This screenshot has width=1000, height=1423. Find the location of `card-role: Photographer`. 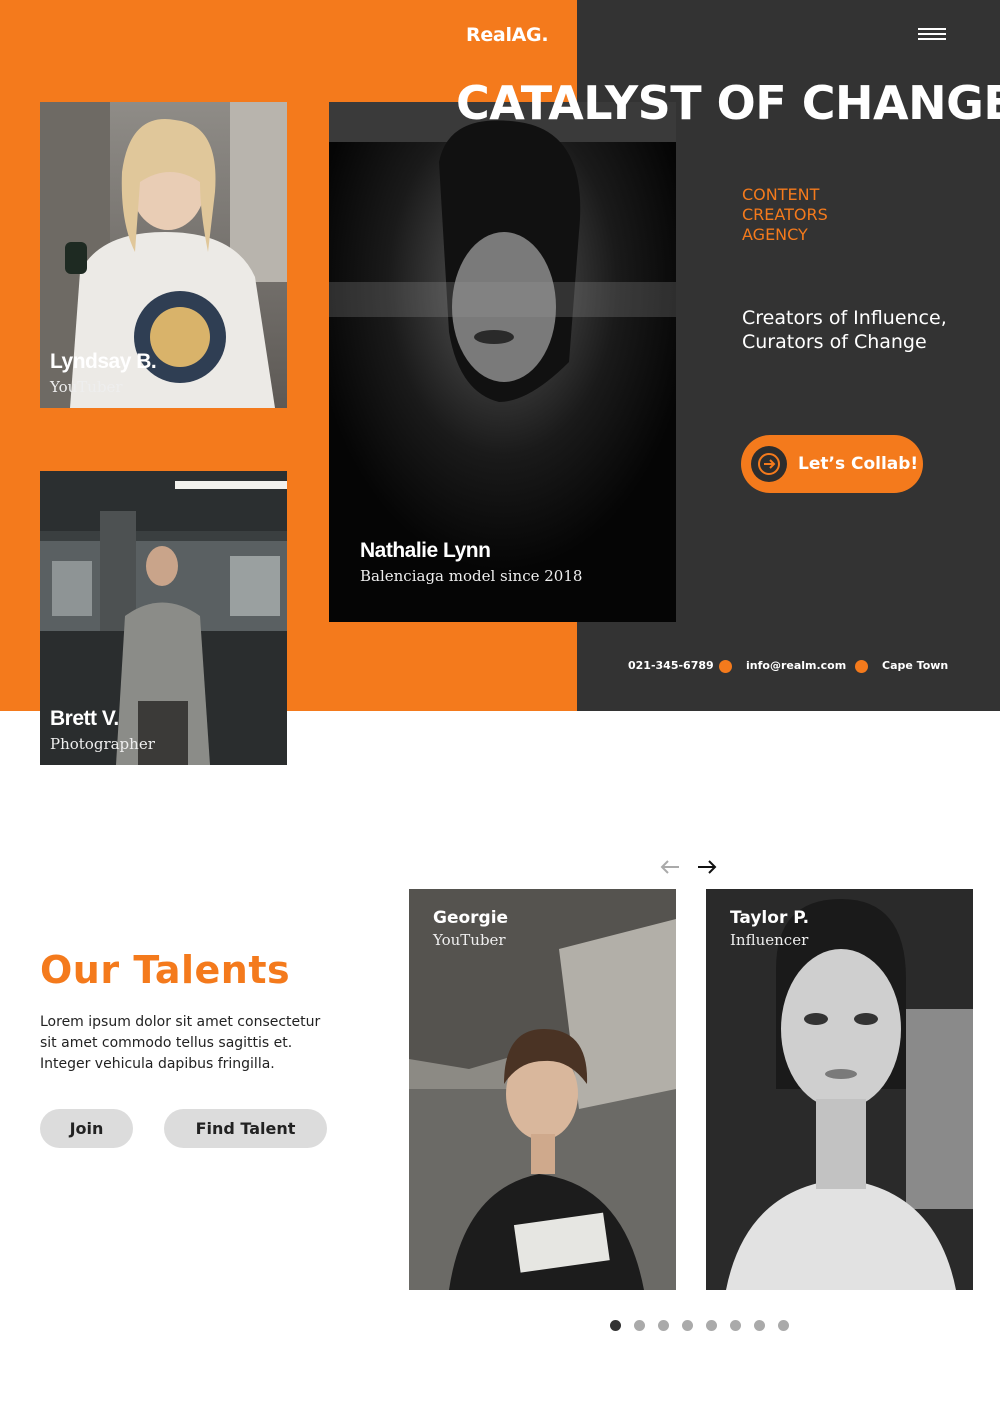

card-role: Photographer is located at coordinates (102, 744).